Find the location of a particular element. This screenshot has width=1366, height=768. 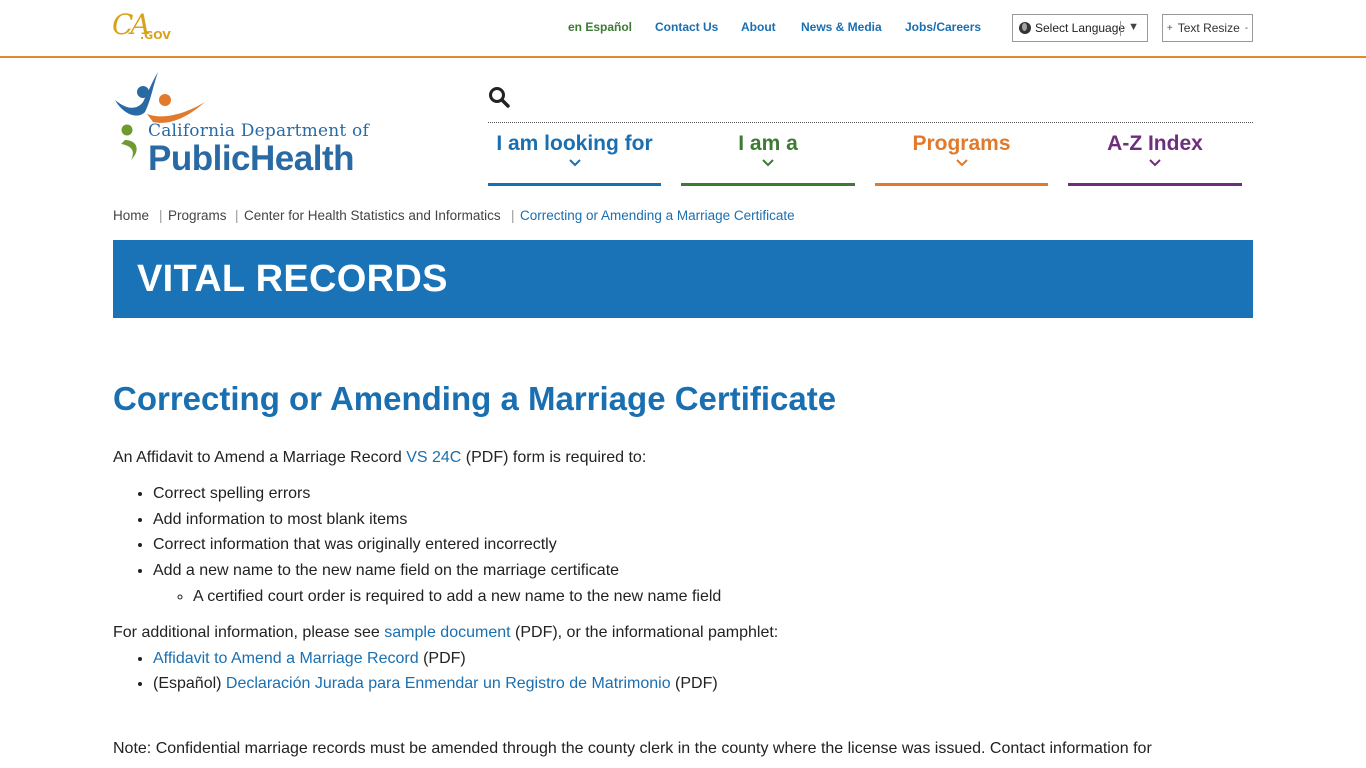

nav-label: A-Z Index is located at coordinates (1155, 143).